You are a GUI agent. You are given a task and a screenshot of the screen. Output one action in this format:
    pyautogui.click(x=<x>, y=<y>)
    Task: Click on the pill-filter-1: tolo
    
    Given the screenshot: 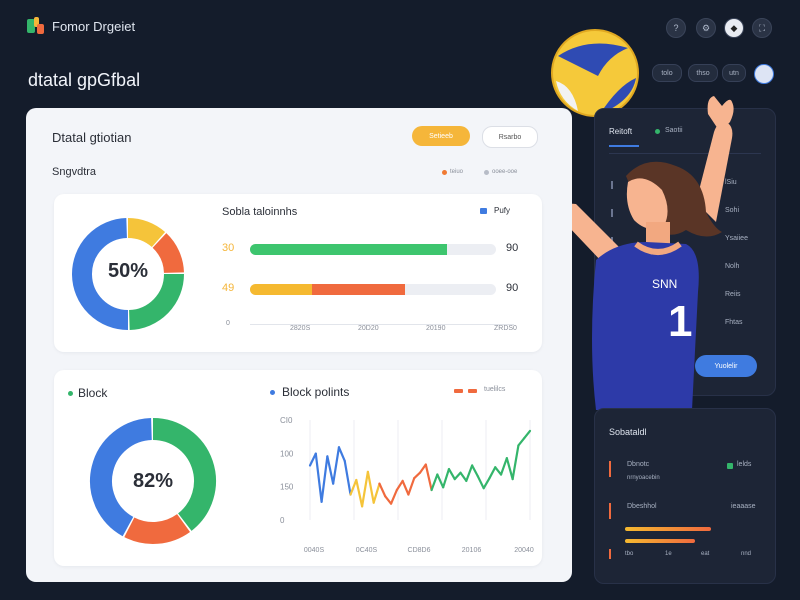 What is the action you would take?
    pyautogui.click(x=667, y=73)
    